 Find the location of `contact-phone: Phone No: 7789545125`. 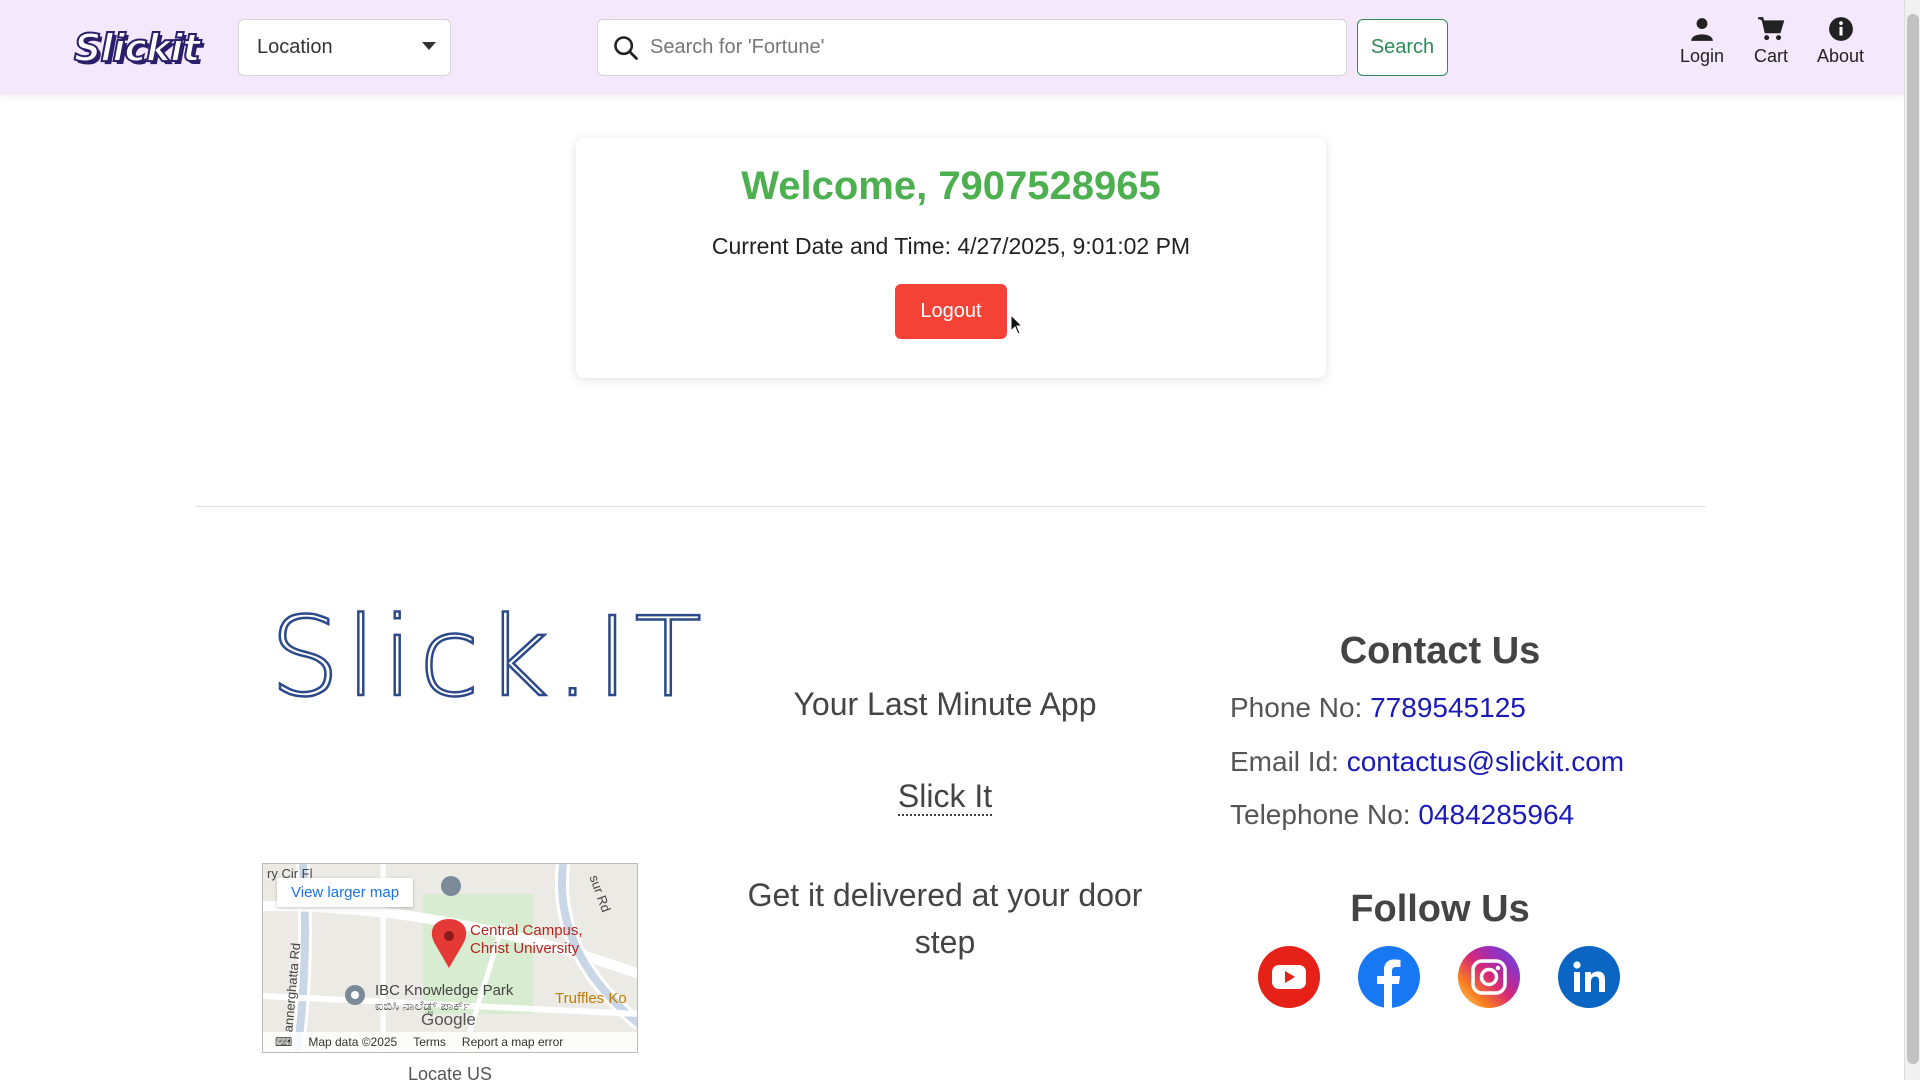

contact-phone: Phone No: 7789545125 is located at coordinates (1378, 708).